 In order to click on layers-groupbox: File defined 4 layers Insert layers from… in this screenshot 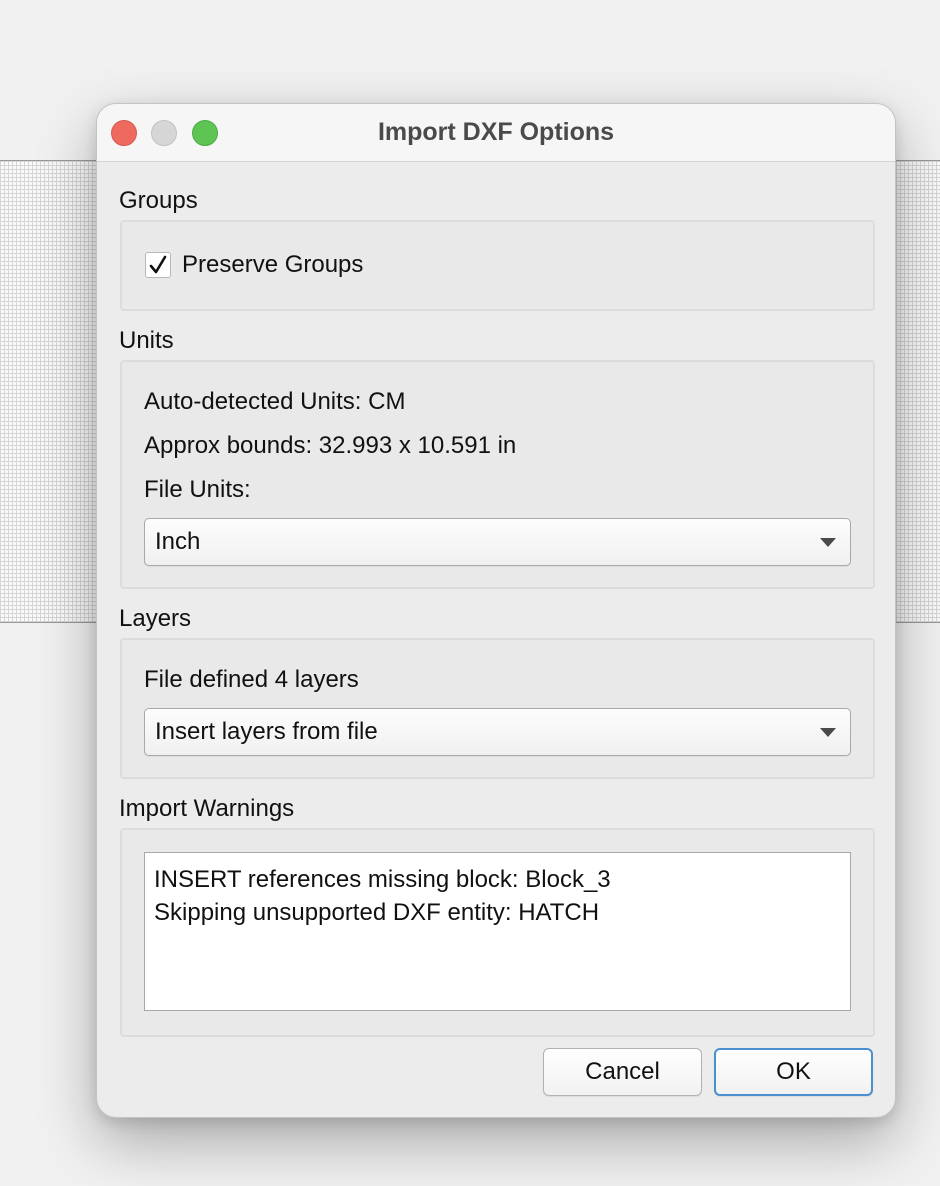, I will do `click(497, 708)`.